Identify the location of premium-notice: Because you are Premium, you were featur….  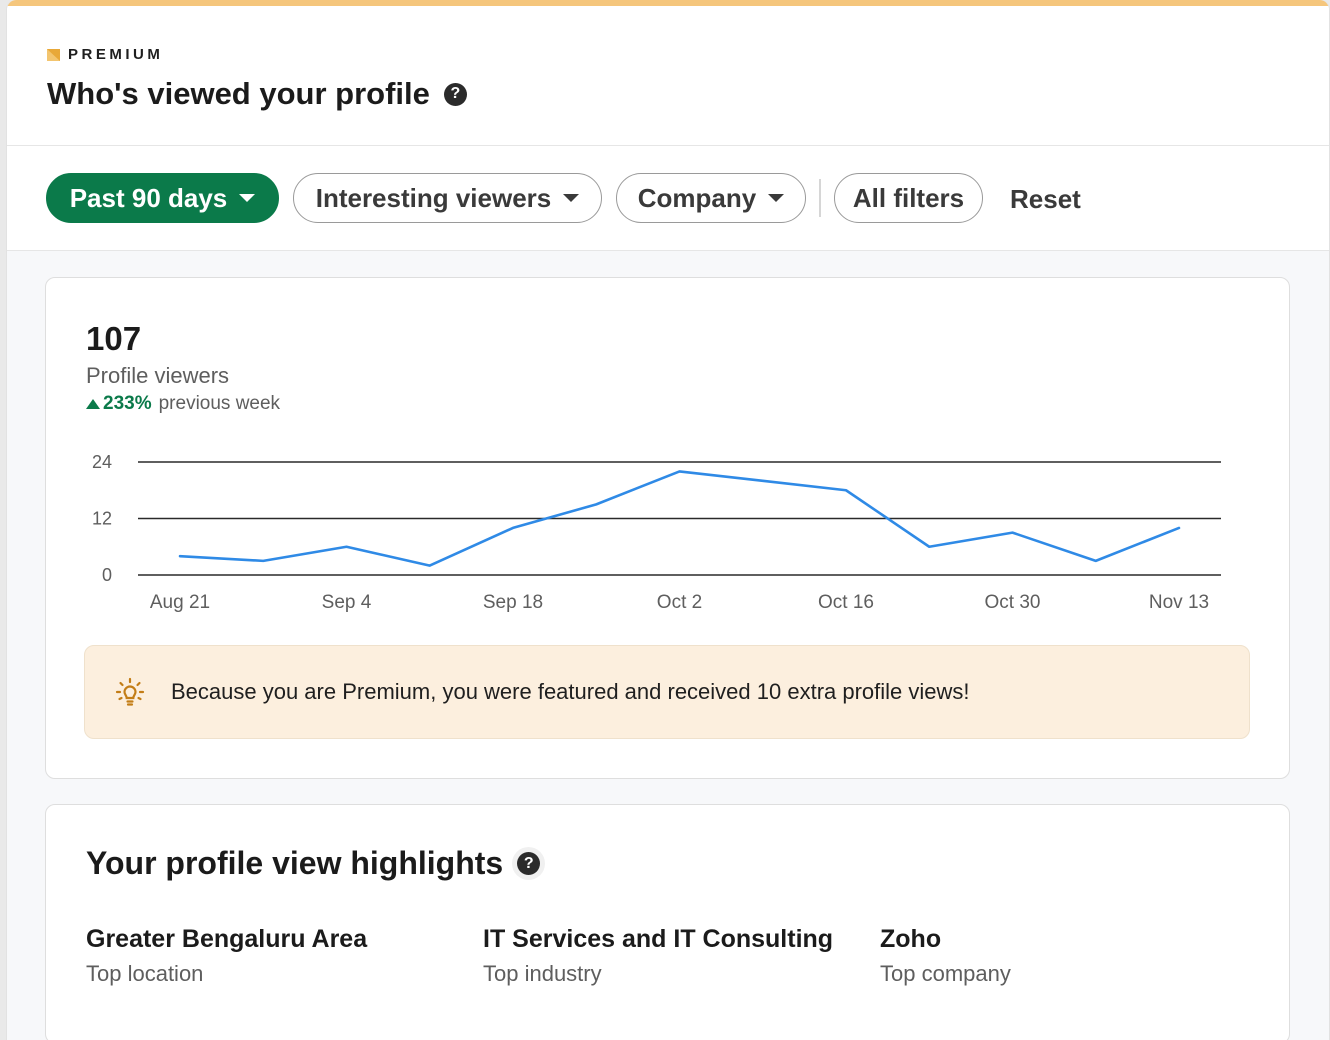
(667, 692).